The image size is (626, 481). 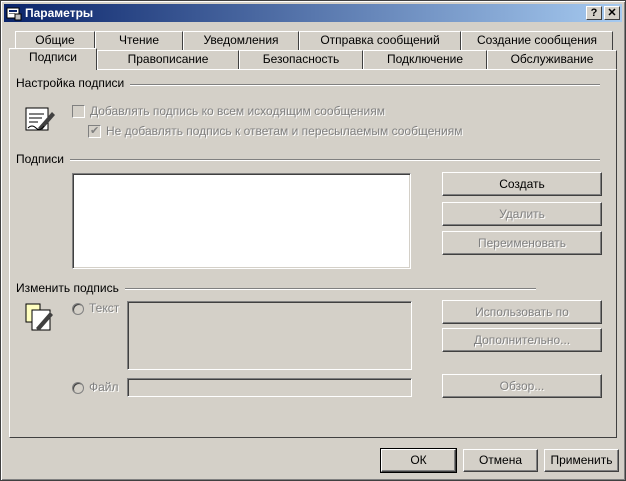 I want to click on rename-button: Переименовать, so click(x=522, y=243).